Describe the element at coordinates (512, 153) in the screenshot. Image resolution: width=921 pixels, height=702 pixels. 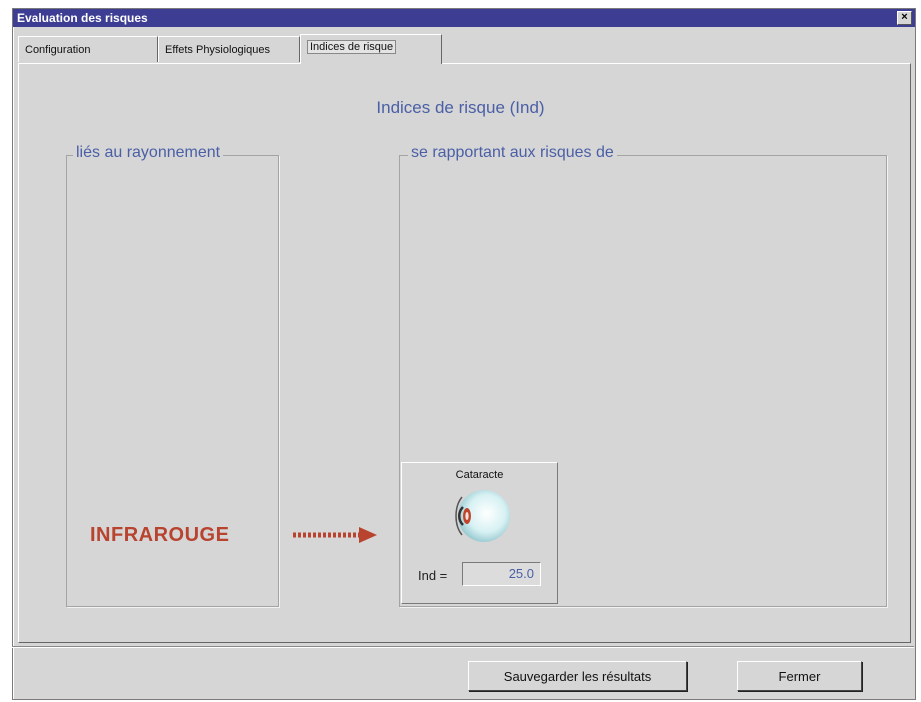
I see `group-risks-legend: se rapportant aux risques de` at that location.